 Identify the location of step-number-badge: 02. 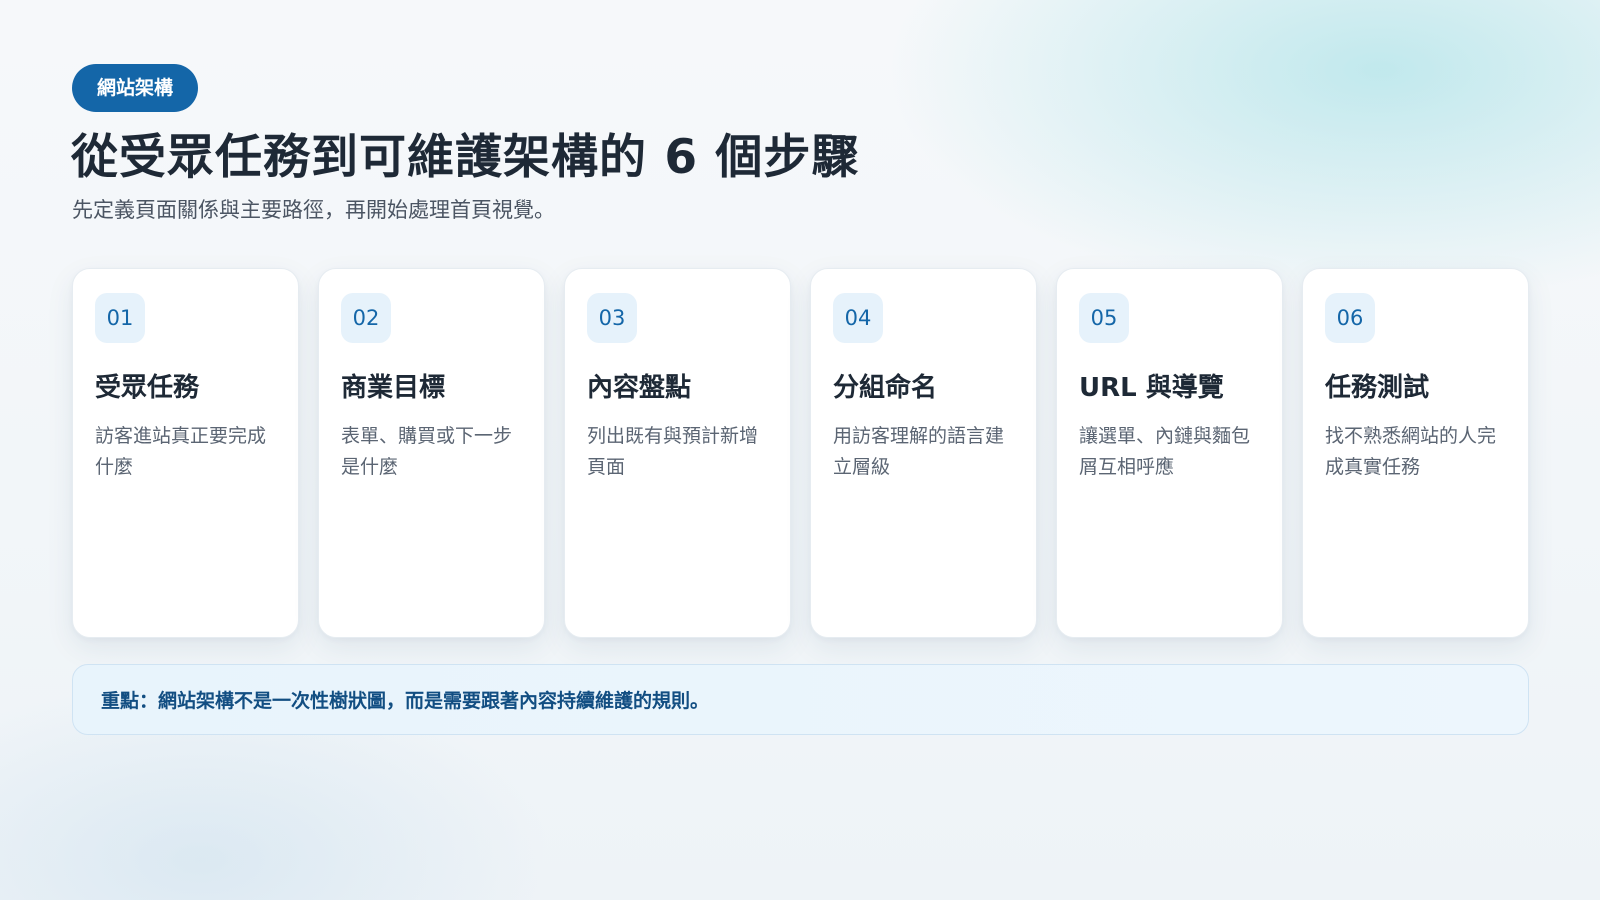
(366, 318).